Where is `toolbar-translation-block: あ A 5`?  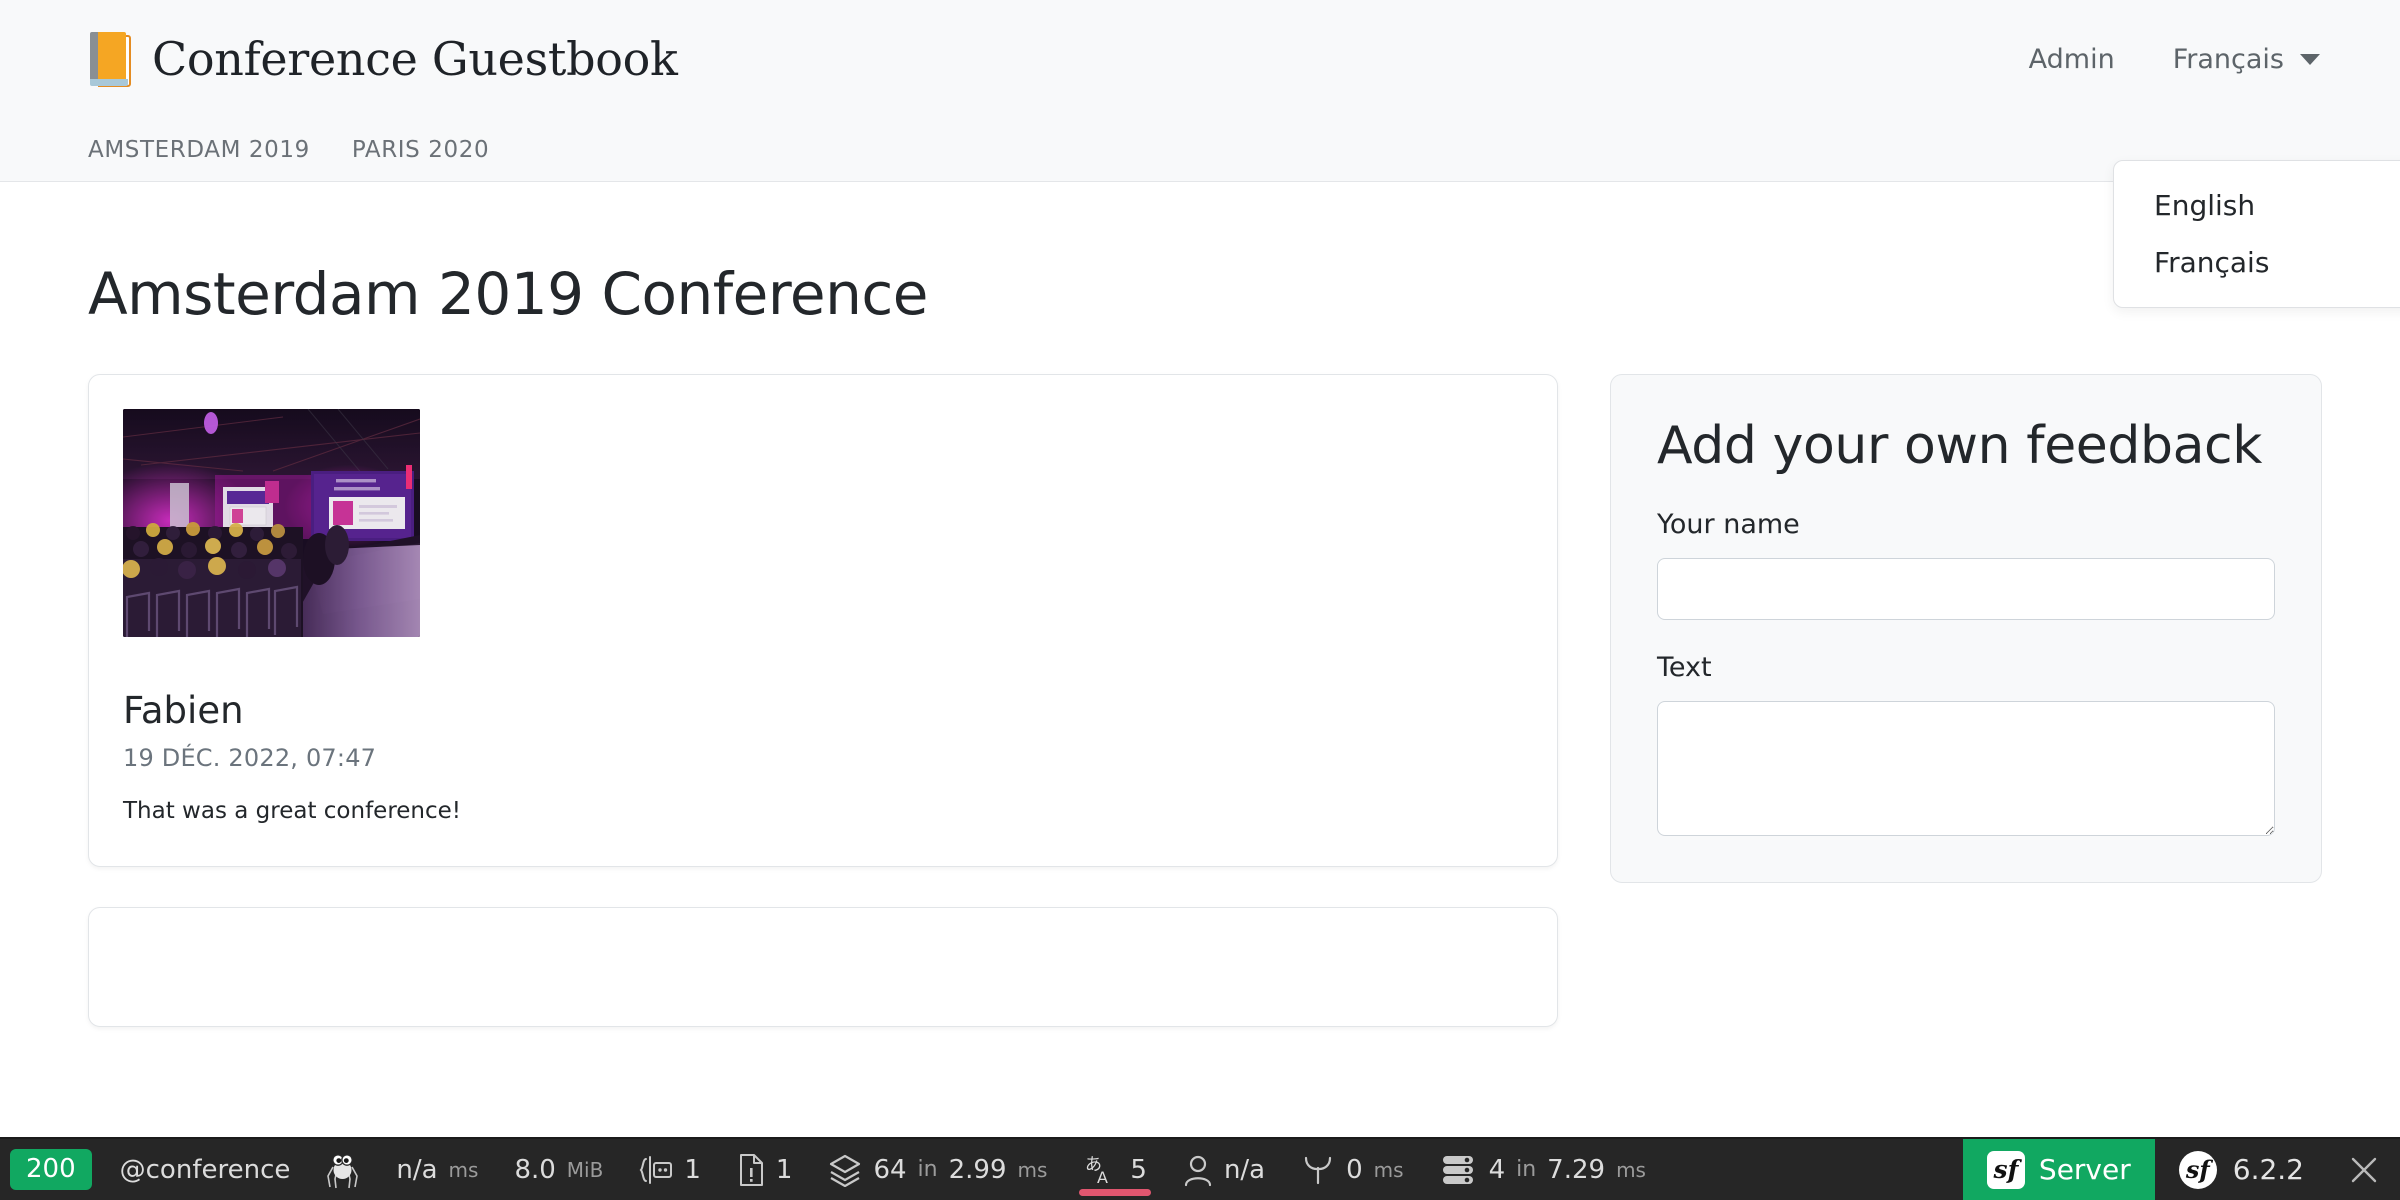 toolbar-translation-block: あ A 5 is located at coordinates (1115, 1169).